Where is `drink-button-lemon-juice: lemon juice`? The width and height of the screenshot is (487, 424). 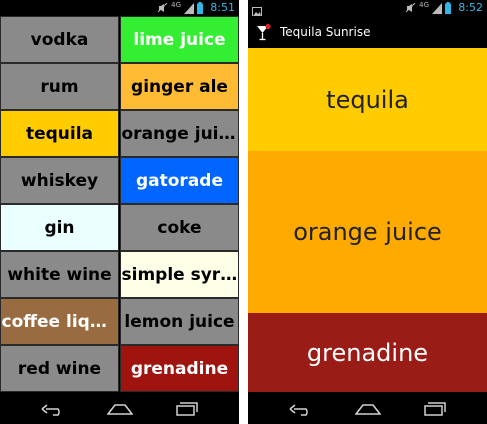
drink-button-lemon-juice: lemon juice is located at coordinates (179, 321).